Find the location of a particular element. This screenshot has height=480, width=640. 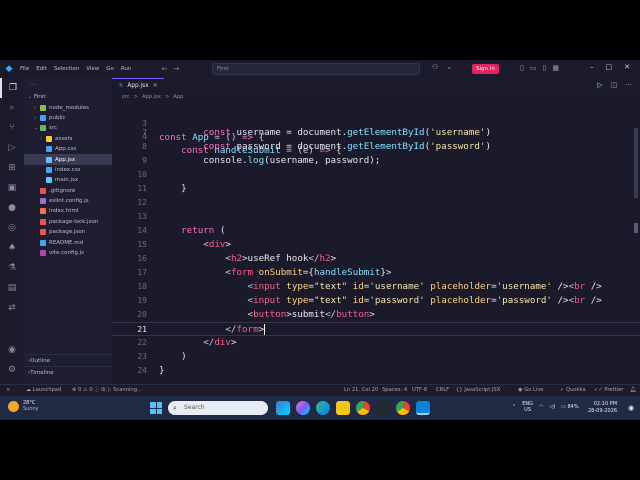

code-line: 14 return ( is located at coordinates (376, 231).